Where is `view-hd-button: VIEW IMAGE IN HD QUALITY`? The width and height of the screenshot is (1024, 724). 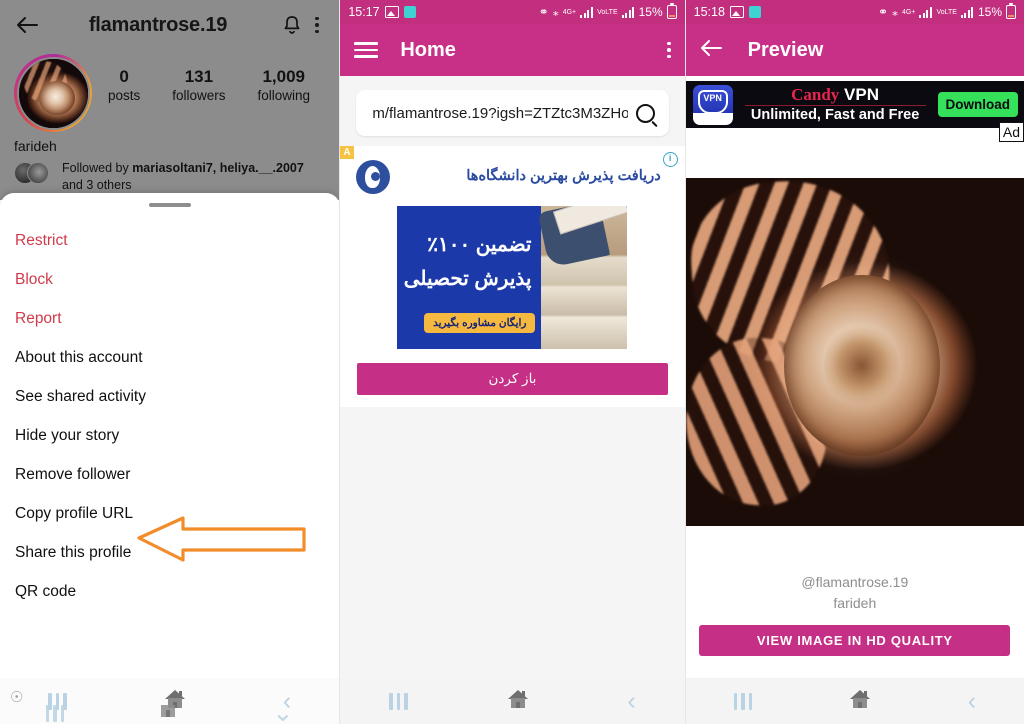 view-hd-button: VIEW IMAGE IN HD QUALITY is located at coordinates (855, 640).